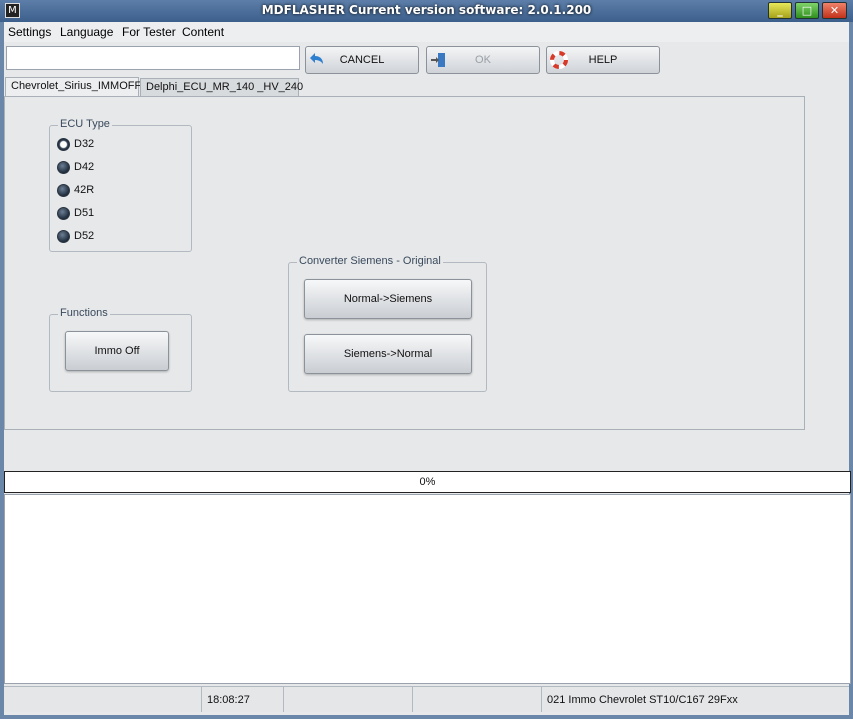 The width and height of the screenshot is (853, 719). I want to click on cancel-button: CANCEL, so click(362, 60).